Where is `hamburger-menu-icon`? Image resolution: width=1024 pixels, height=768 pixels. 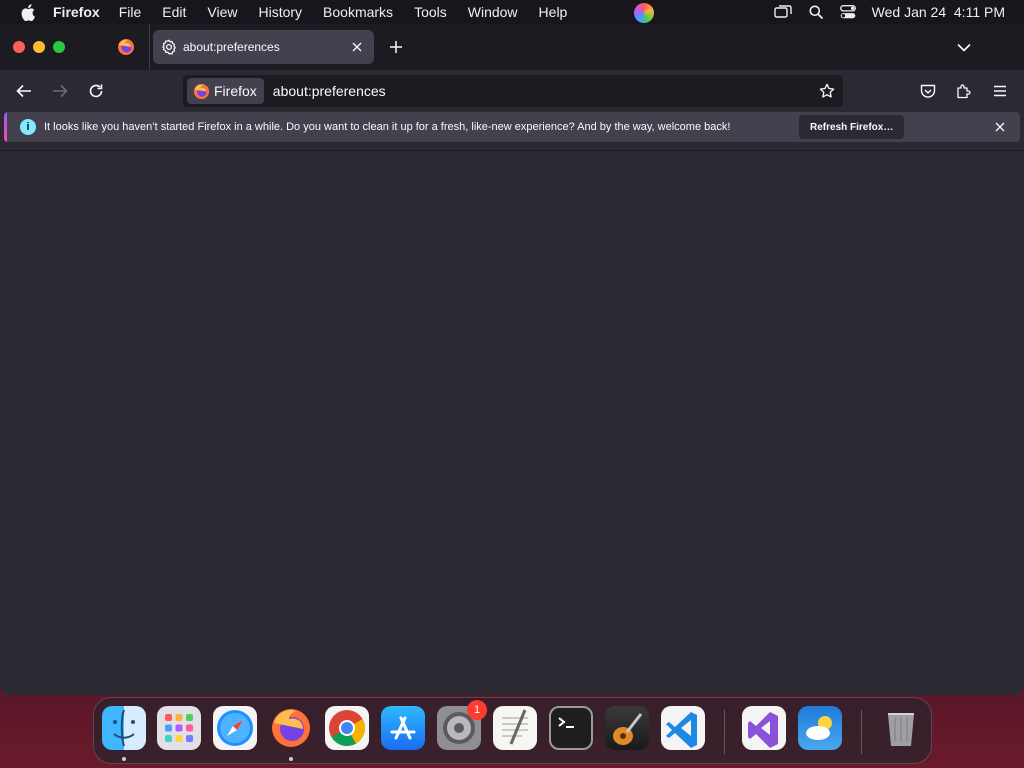
hamburger-menu-icon is located at coordinates (1000, 91).